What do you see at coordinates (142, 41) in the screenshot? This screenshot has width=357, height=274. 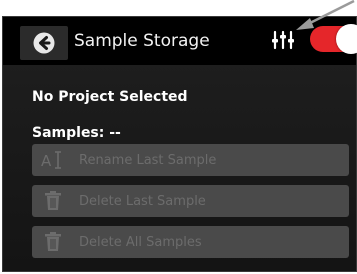 I see `page-title: Sample Storage` at bounding box center [142, 41].